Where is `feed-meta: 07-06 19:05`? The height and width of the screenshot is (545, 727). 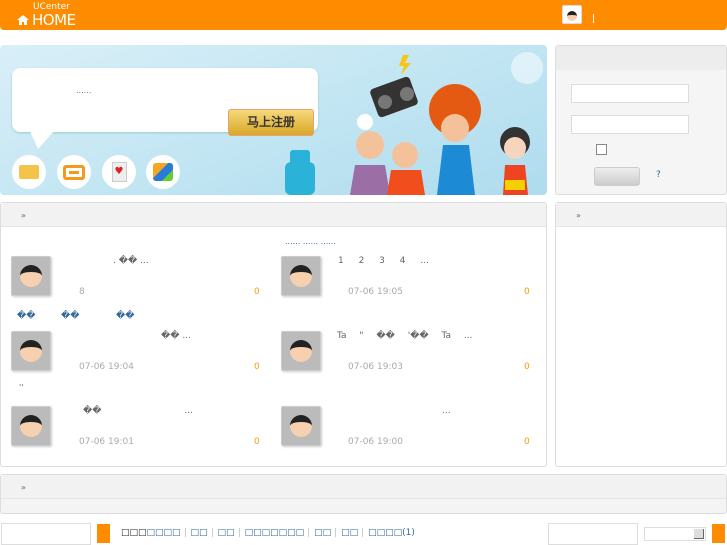
feed-meta: 07-06 19:05 is located at coordinates (375, 292).